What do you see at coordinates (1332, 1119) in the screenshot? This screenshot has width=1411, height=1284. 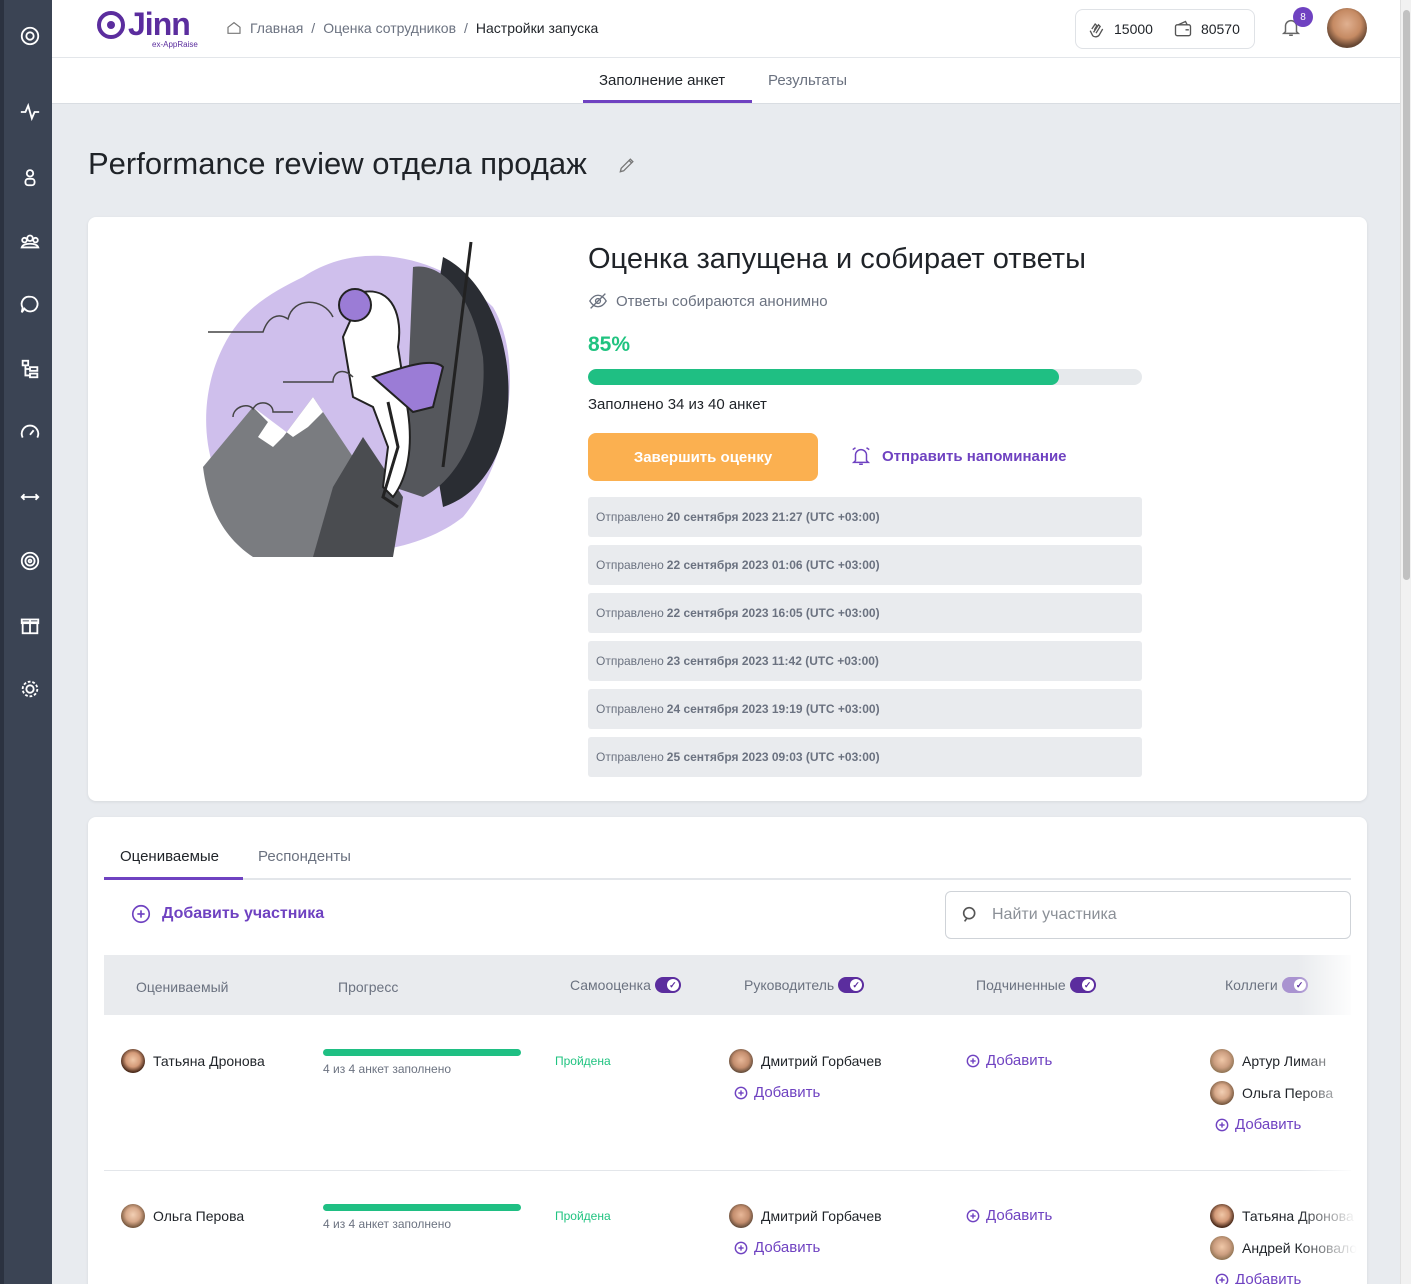 I see `table-overflow-fade` at bounding box center [1332, 1119].